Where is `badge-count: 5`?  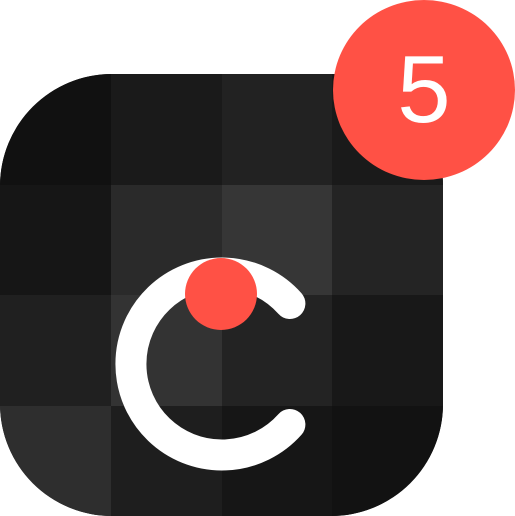 badge-count: 5 is located at coordinates (424, 89).